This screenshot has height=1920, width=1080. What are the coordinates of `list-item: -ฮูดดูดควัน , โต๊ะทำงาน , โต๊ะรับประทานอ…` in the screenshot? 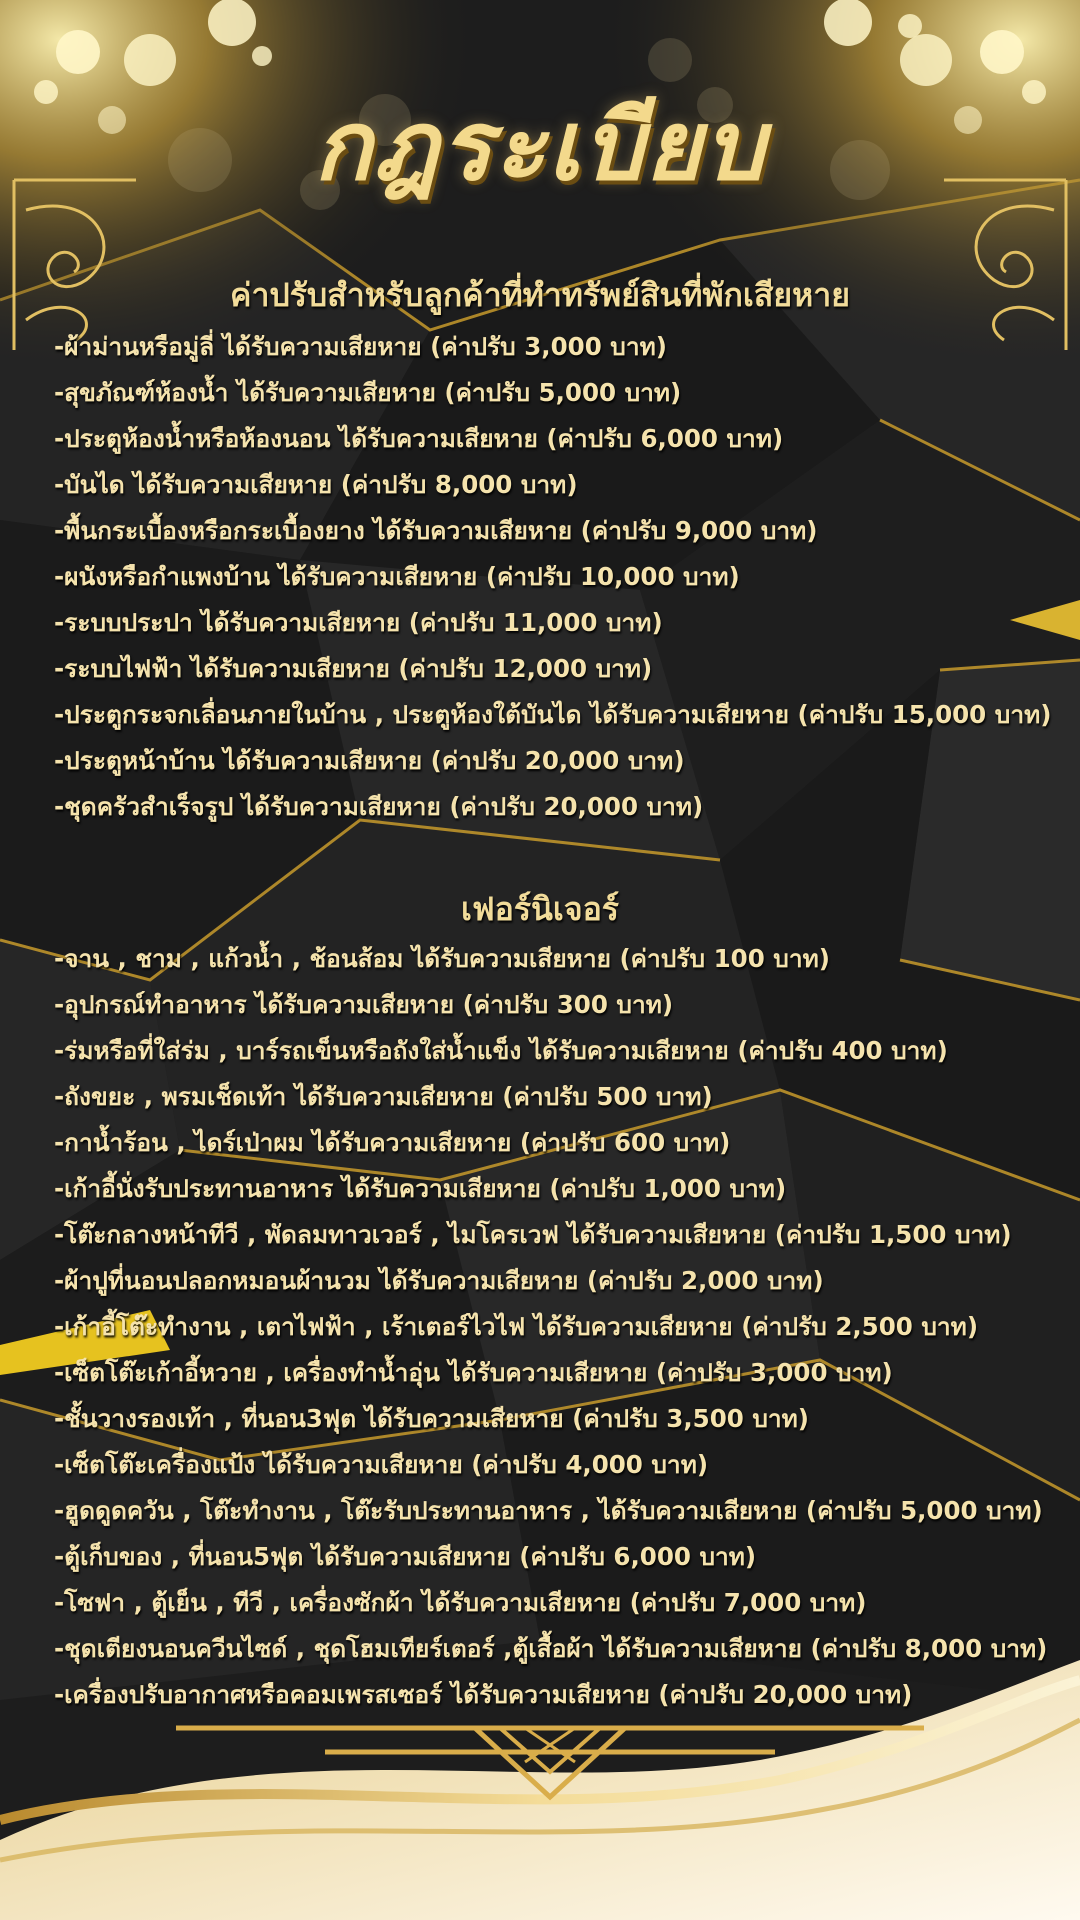 It's located at (548, 1510).